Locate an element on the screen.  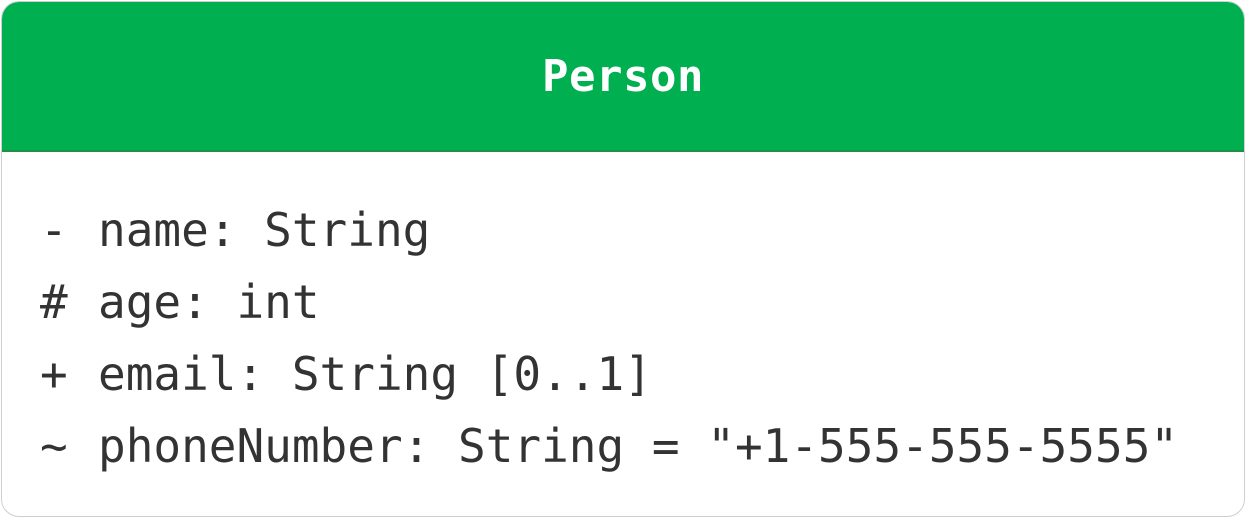
visibility-package: ~ is located at coordinates (54, 446).